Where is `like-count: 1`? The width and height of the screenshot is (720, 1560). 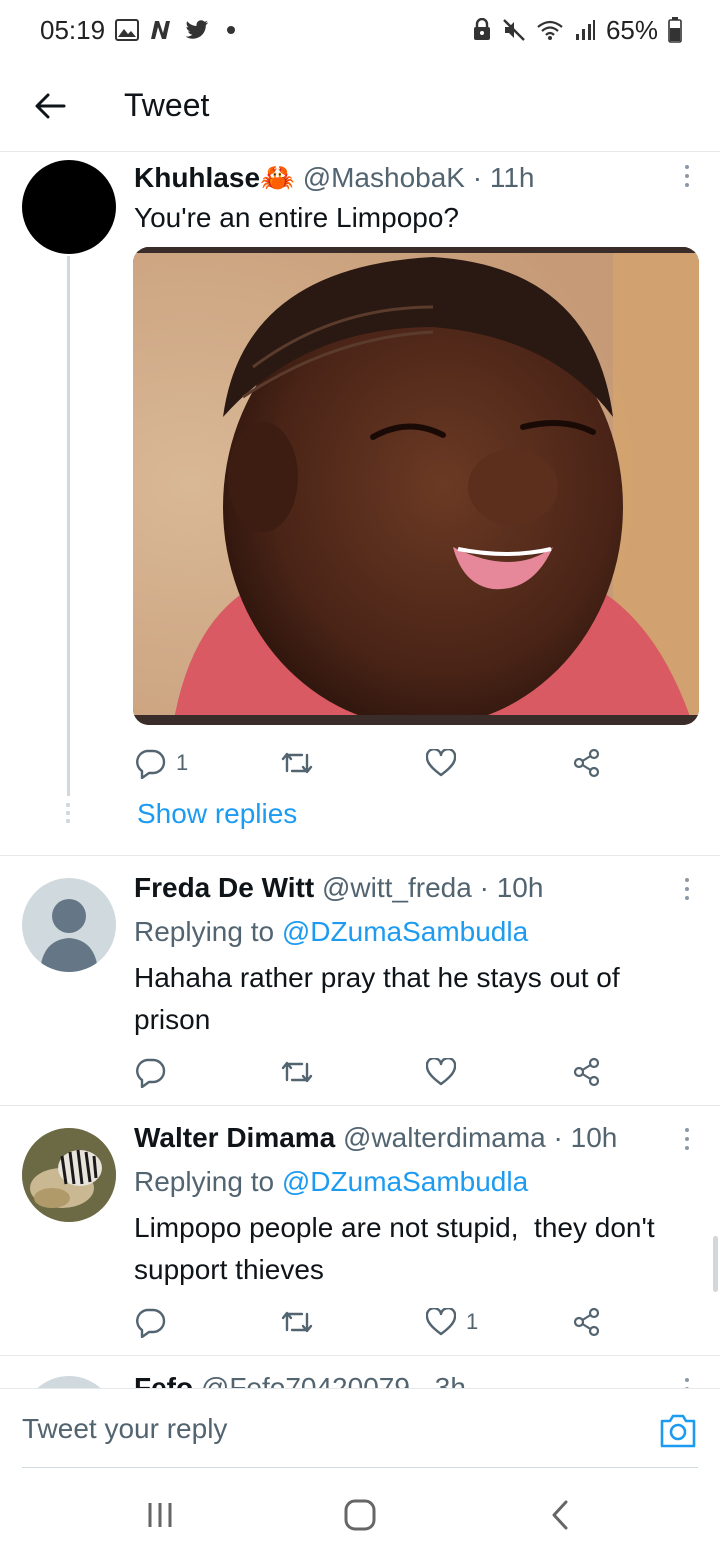
like-count: 1 is located at coordinates (472, 1321).